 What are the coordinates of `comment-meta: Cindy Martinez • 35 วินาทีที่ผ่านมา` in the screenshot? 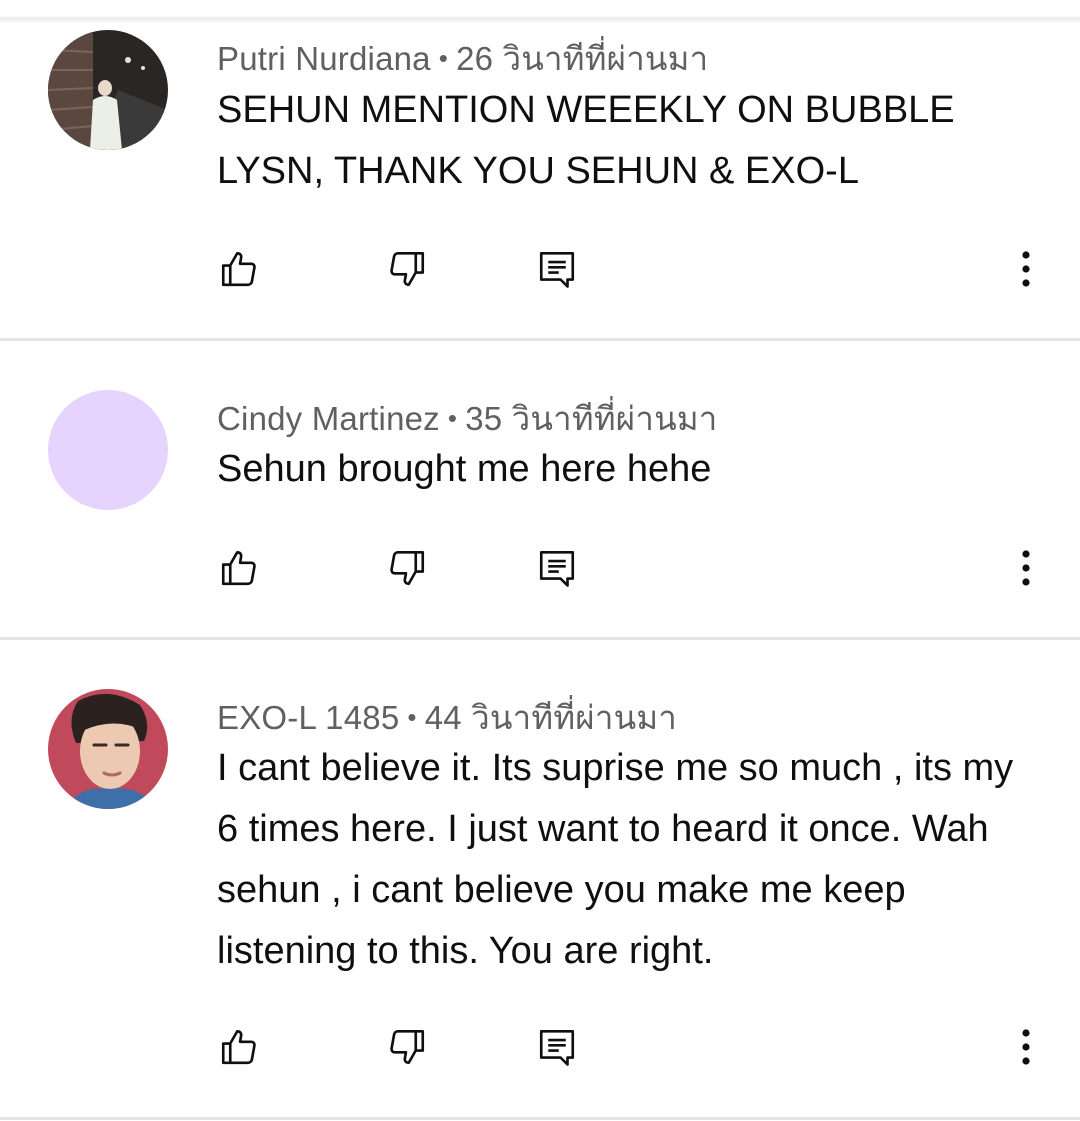 It's located at (467, 418).